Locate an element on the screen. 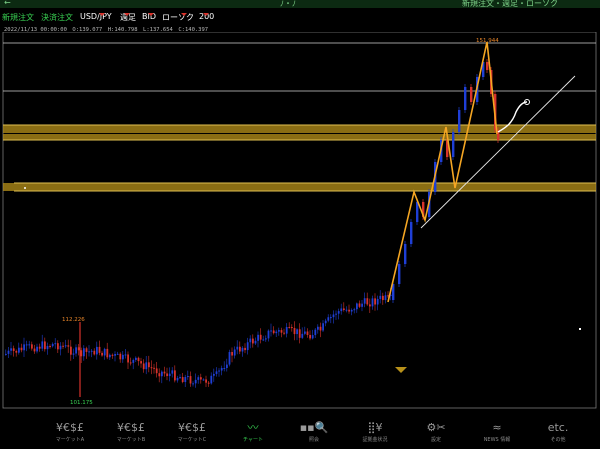  nav-item-currency: ¥€$£ マーケットC is located at coordinates (192, 434).